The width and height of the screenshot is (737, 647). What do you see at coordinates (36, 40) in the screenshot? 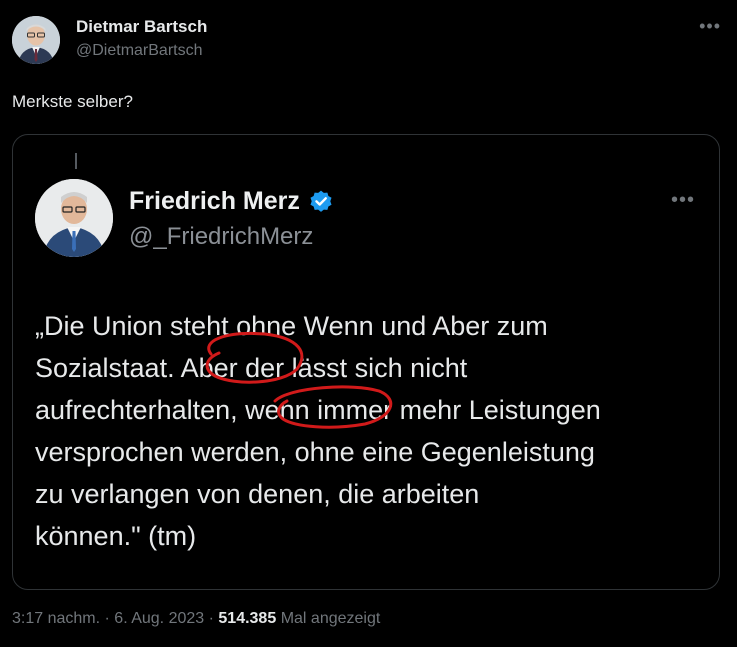
I see `author-avatar` at bounding box center [36, 40].